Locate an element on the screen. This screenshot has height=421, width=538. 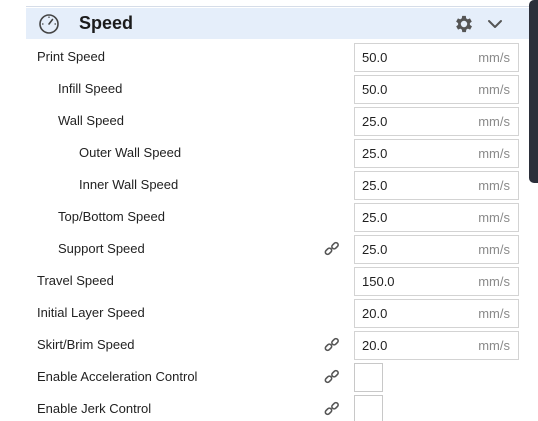
chevron-down-icon is located at coordinates (495, 24).